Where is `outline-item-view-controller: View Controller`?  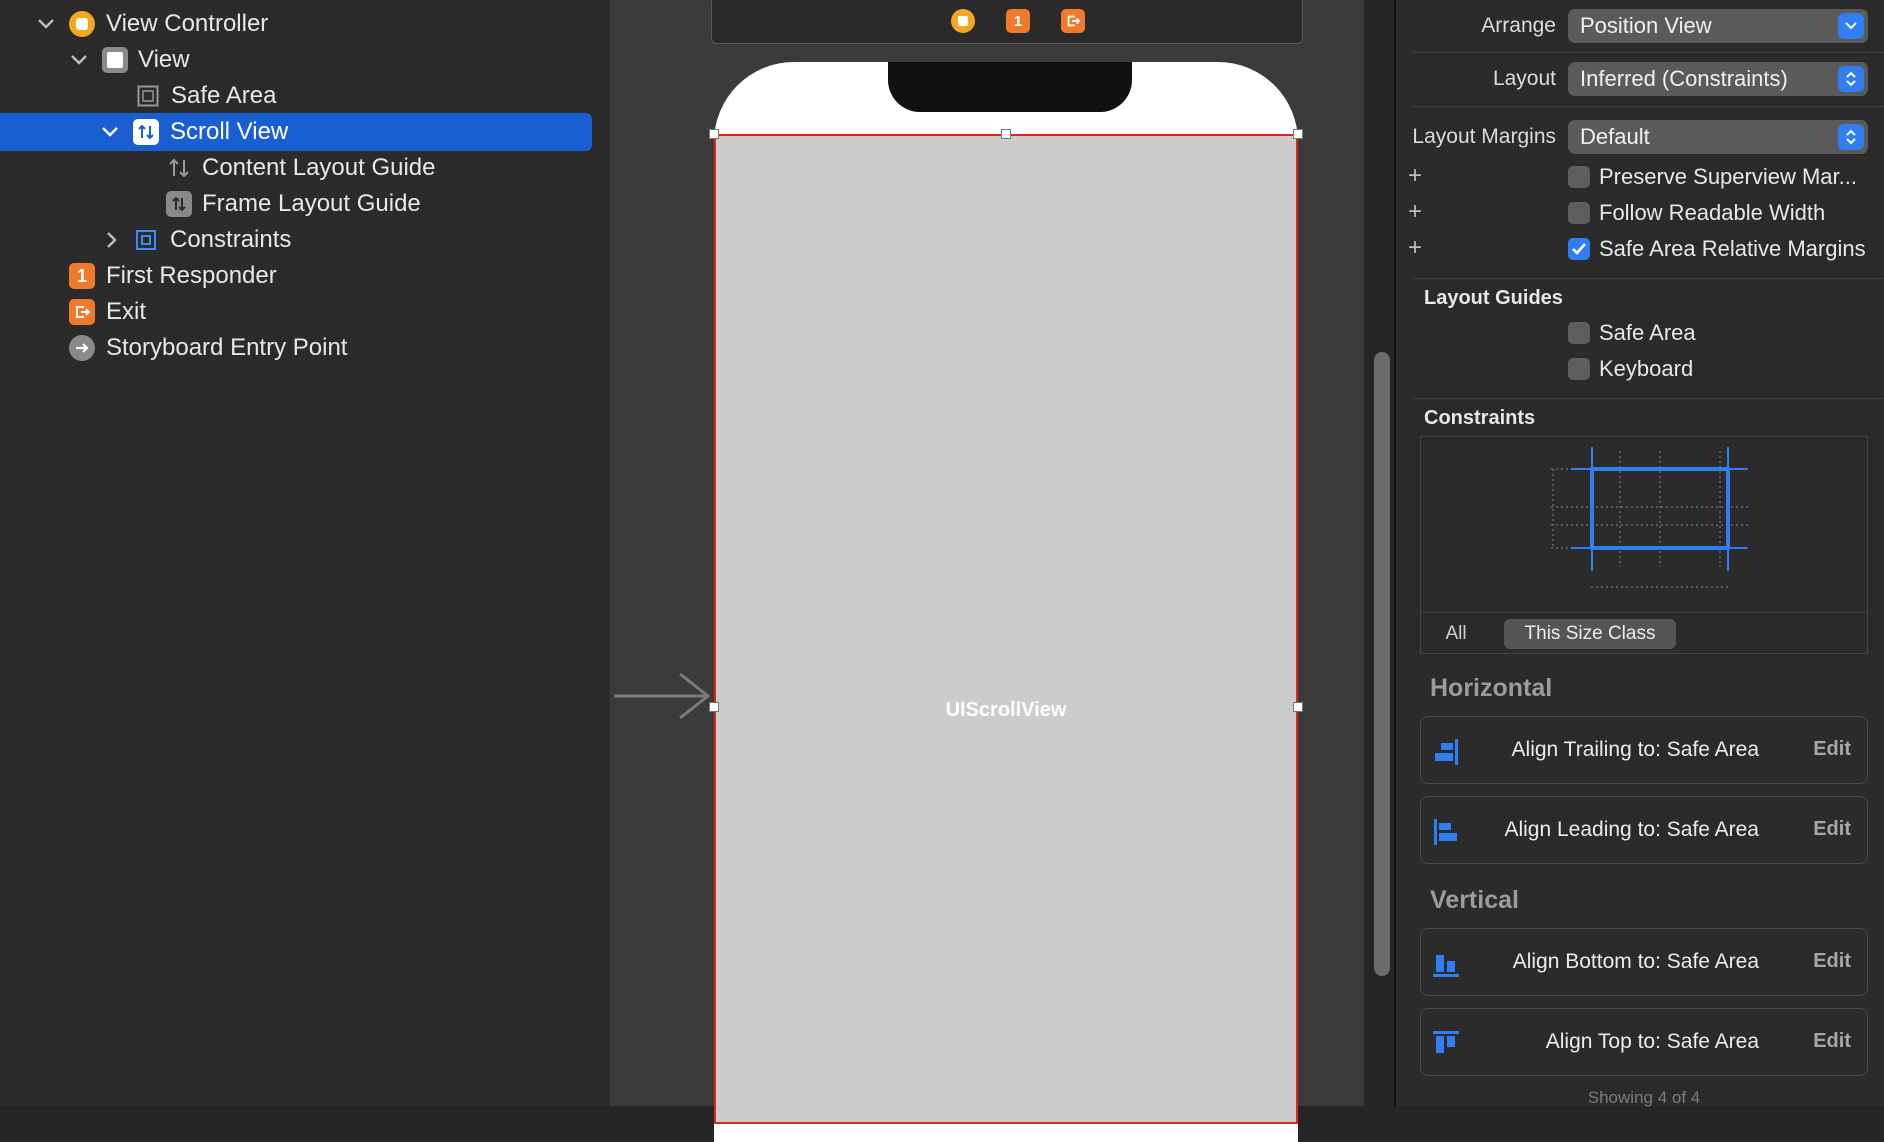 outline-item-view-controller: View Controller is located at coordinates (296, 24).